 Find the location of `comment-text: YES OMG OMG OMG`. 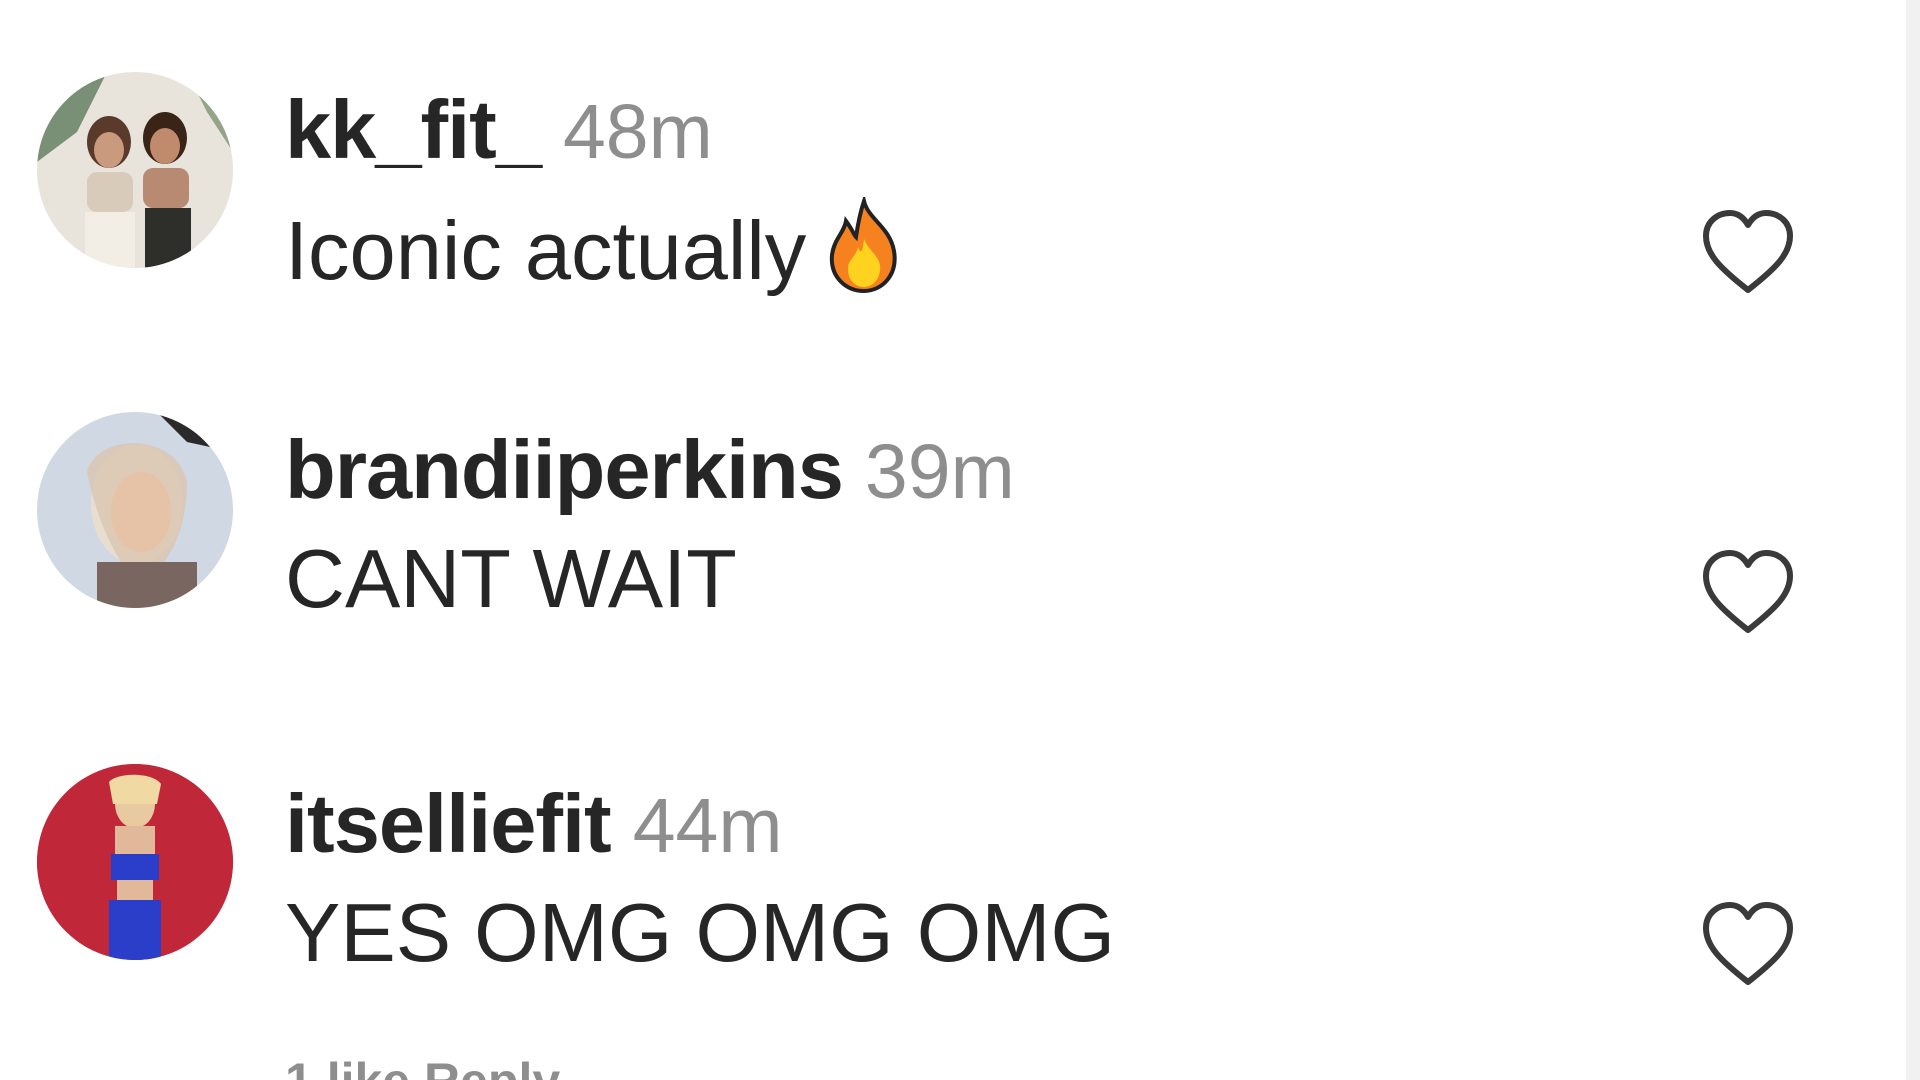

comment-text: YES OMG OMG OMG is located at coordinates (700, 932).